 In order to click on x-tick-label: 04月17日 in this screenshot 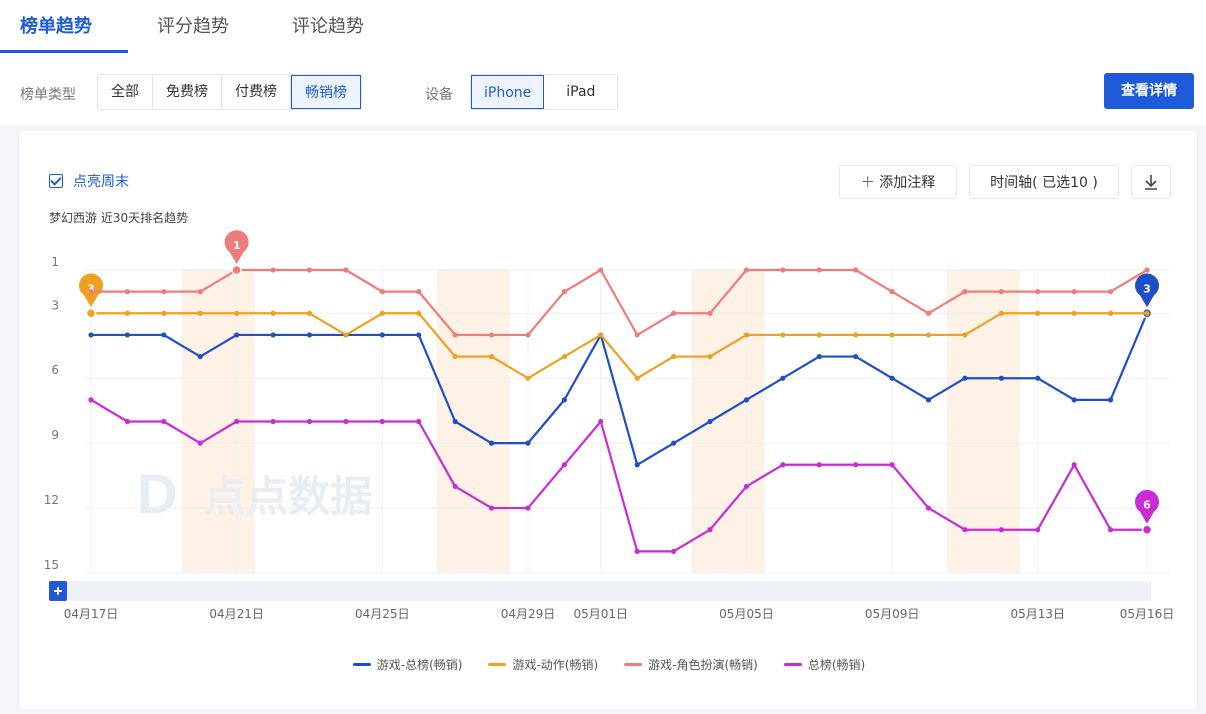, I will do `click(91, 614)`.